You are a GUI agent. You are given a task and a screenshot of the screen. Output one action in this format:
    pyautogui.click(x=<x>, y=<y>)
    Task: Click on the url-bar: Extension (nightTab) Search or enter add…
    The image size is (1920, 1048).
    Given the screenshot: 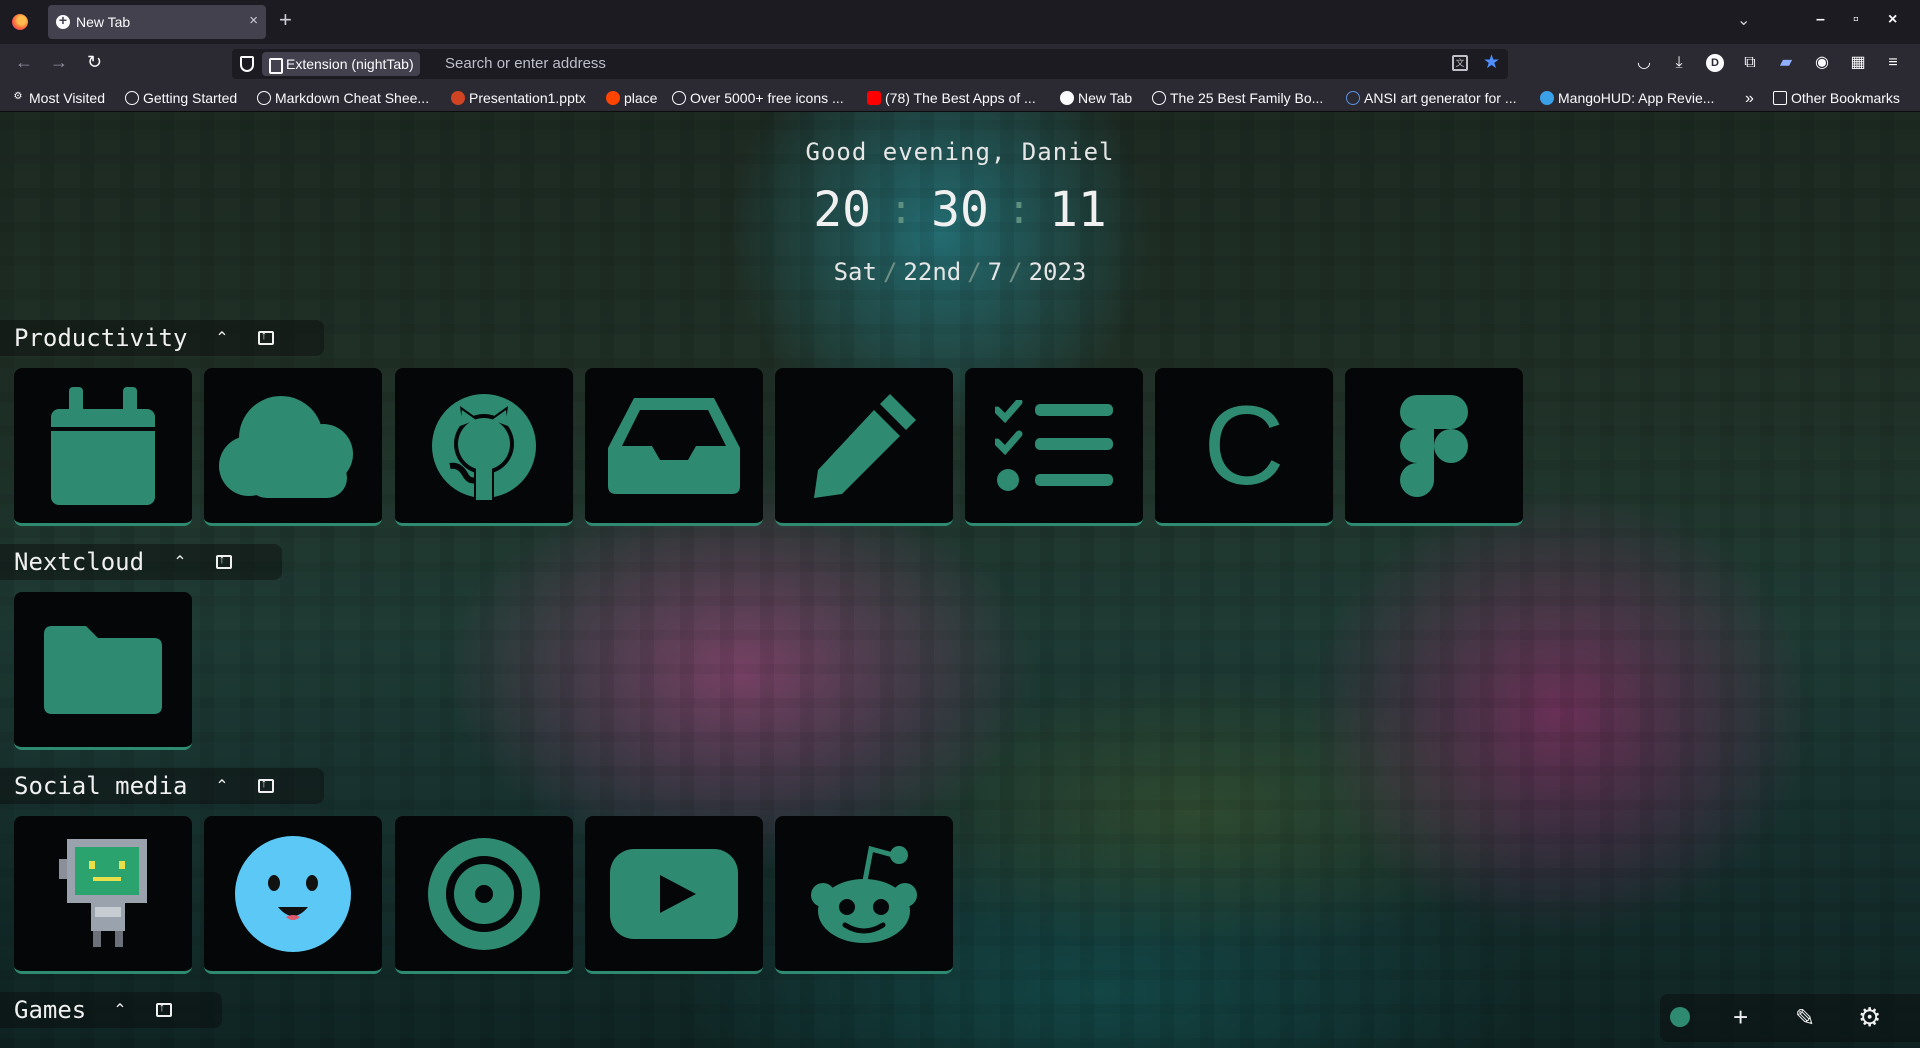 What is the action you would take?
    pyautogui.click(x=870, y=64)
    